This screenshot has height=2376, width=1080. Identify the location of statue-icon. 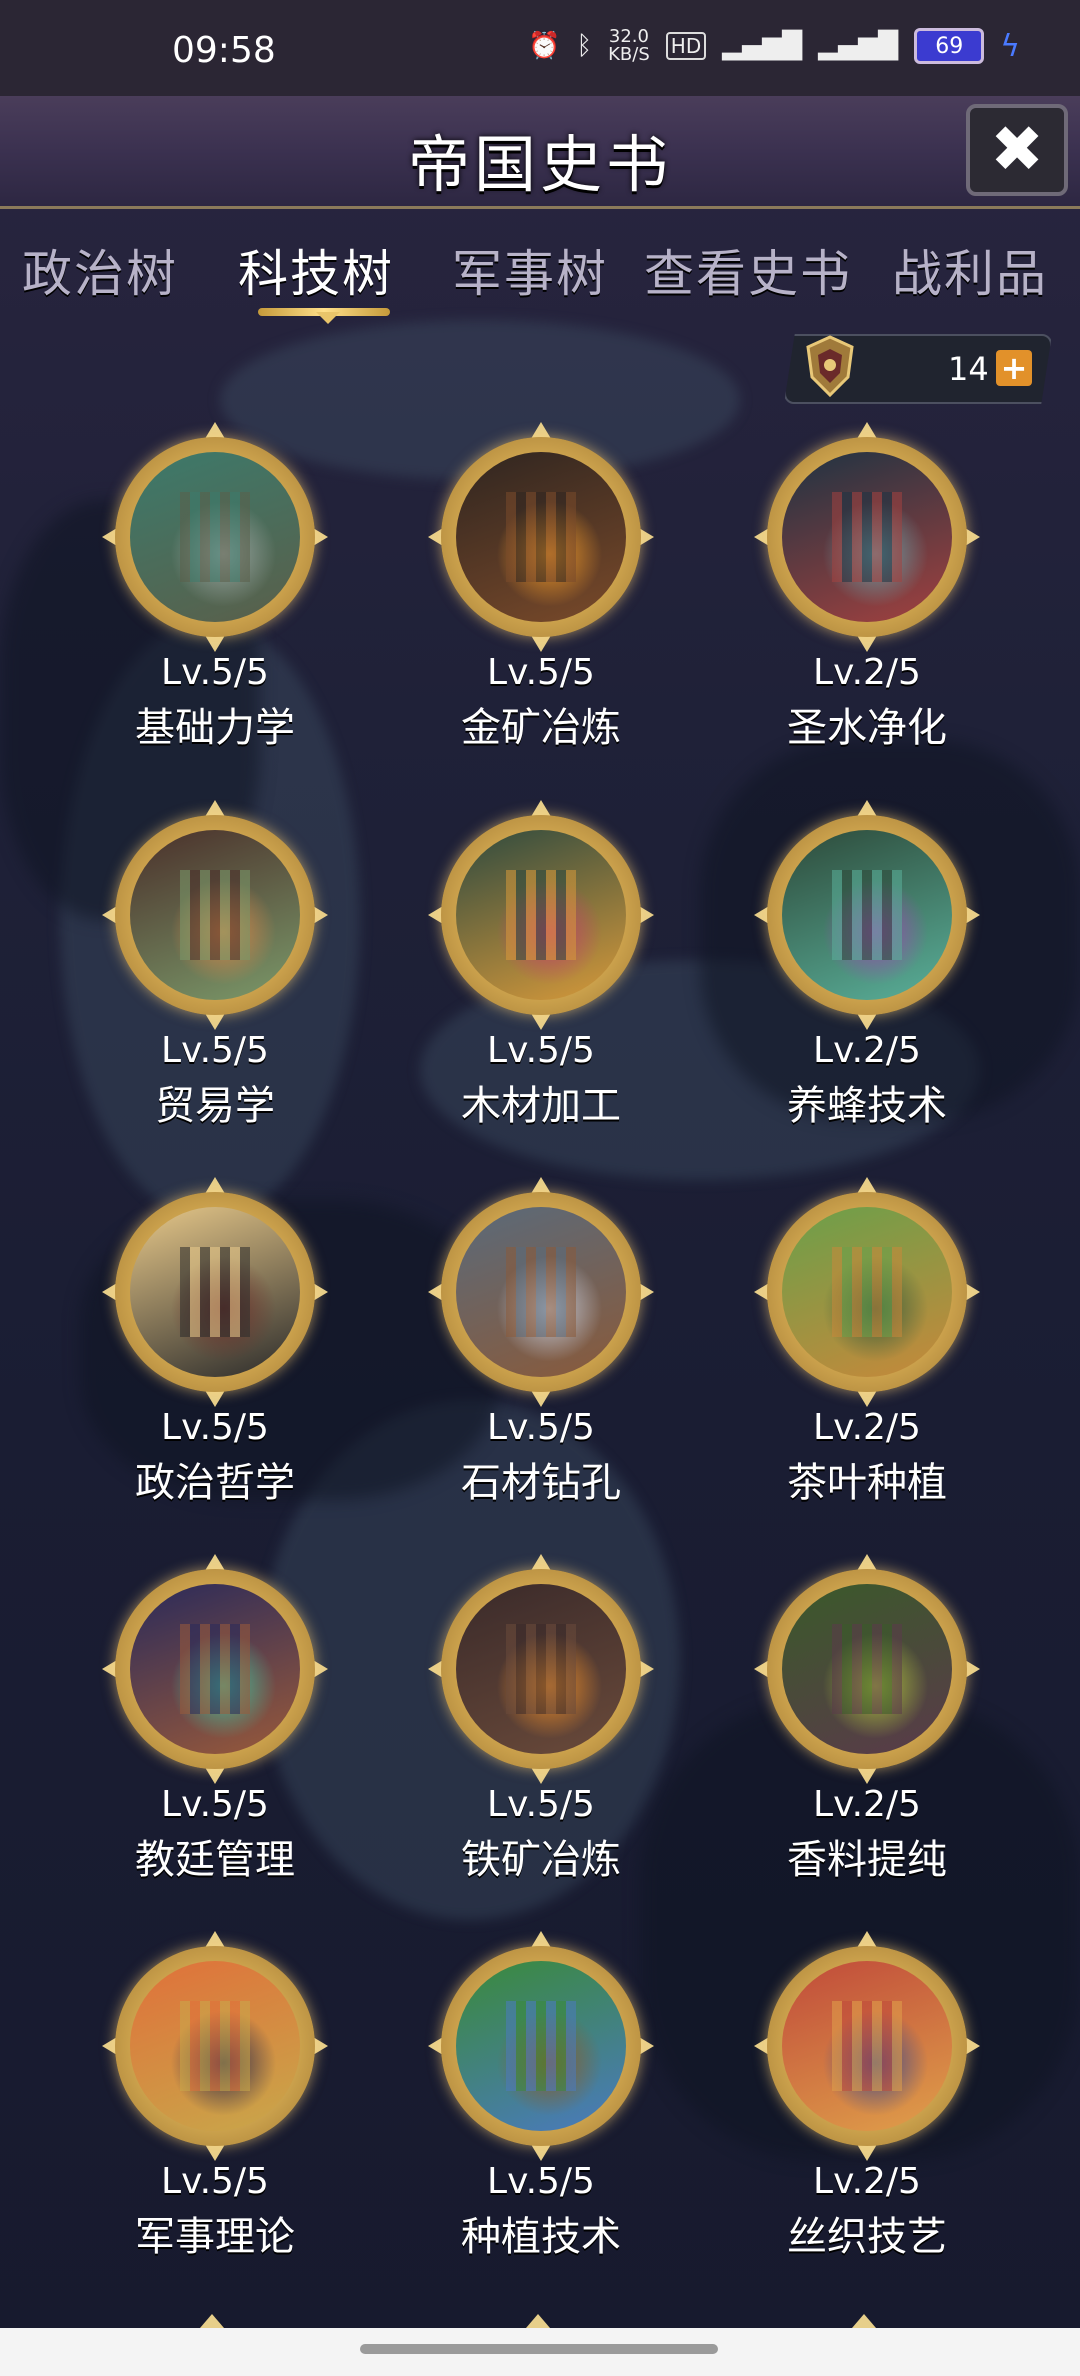
(215, 537).